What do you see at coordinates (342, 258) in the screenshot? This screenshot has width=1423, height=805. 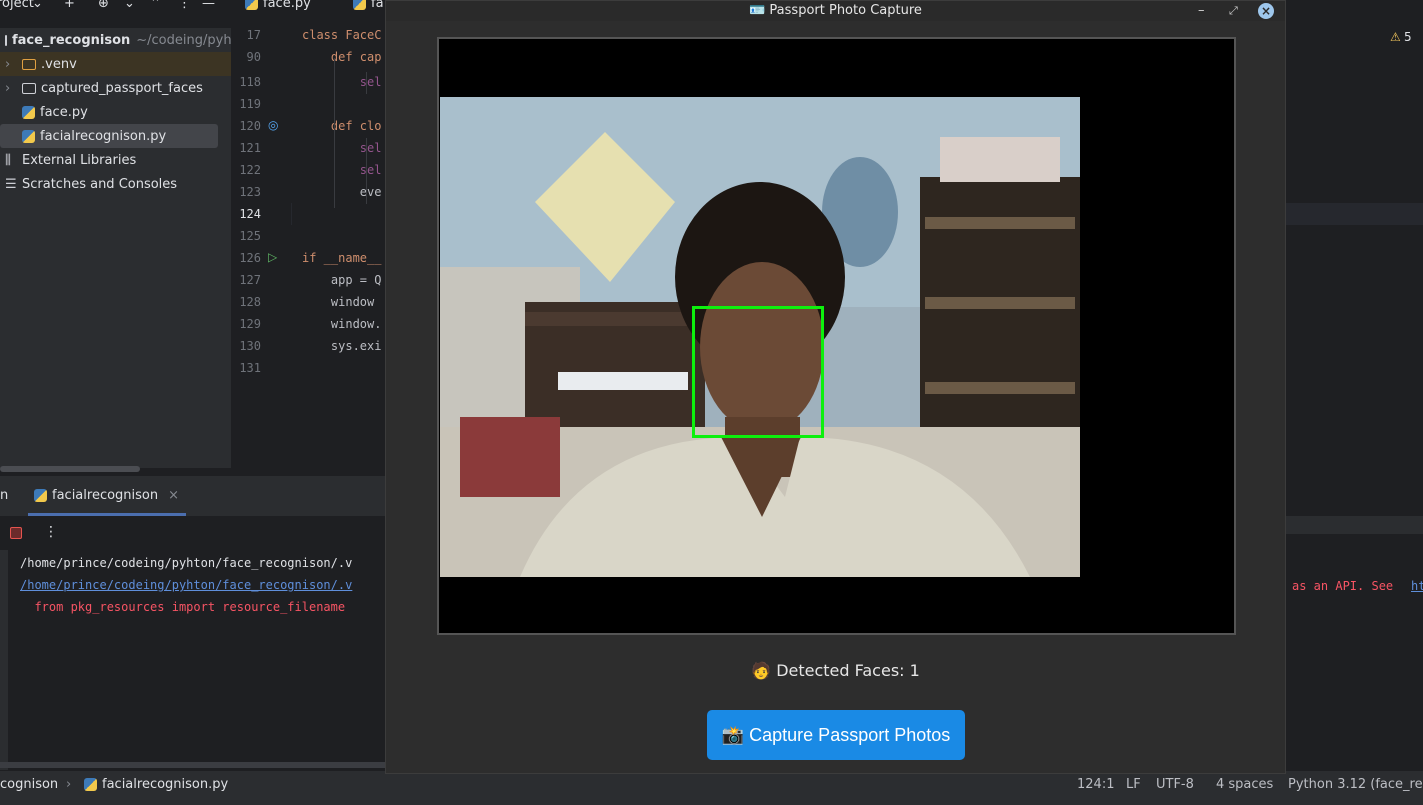 I see `code-line: if __name__` at bounding box center [342, 258].